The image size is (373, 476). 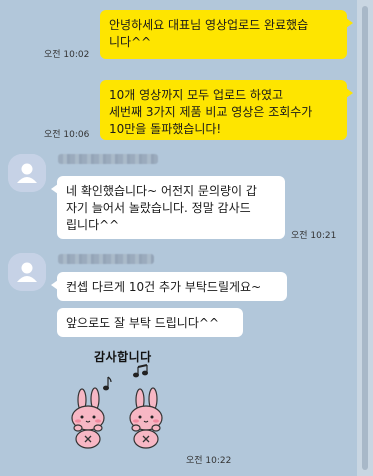 I want to click on my-message-bubble: 안녕하세요 대표님 영상업로드 완료했습 니다^^, so click(x=226, y=34).